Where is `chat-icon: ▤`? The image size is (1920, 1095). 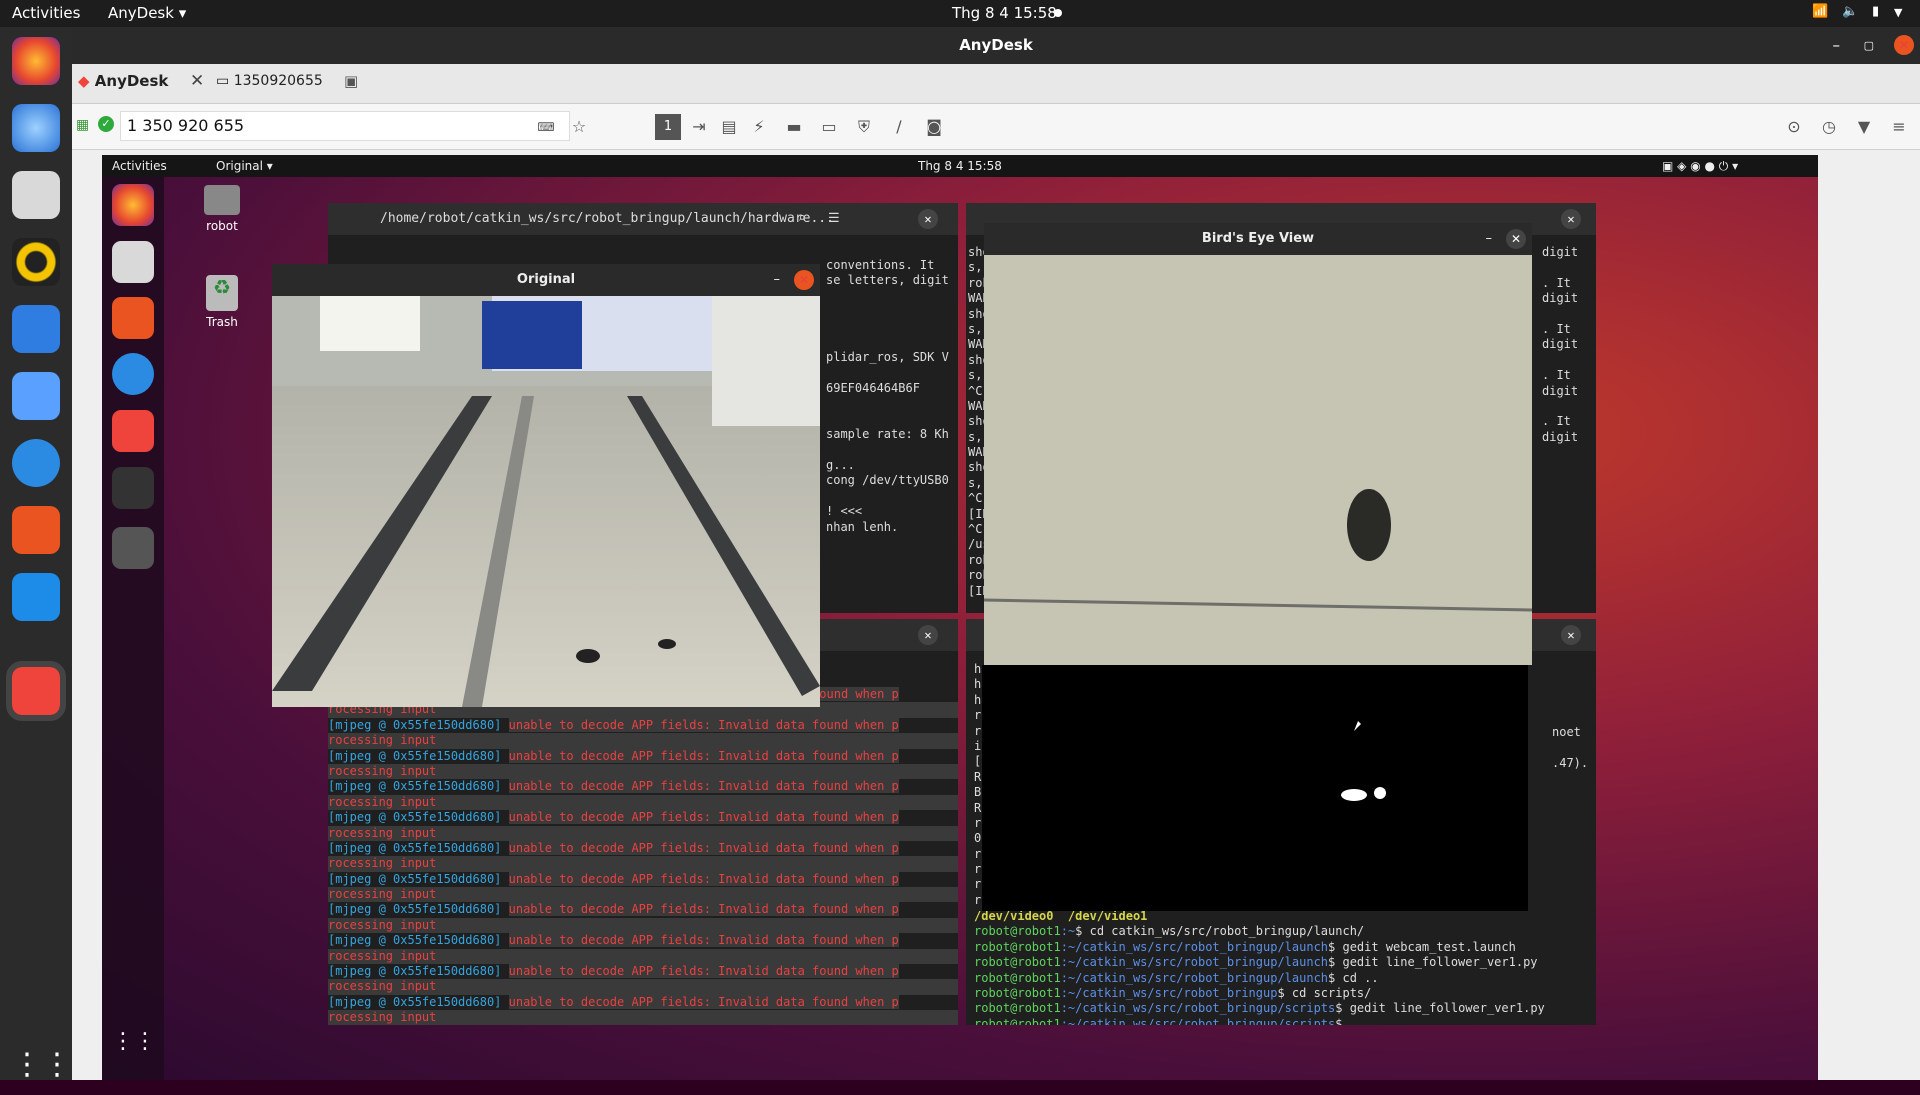 chat-icon: ▤ is located at coordinates (729, 127).